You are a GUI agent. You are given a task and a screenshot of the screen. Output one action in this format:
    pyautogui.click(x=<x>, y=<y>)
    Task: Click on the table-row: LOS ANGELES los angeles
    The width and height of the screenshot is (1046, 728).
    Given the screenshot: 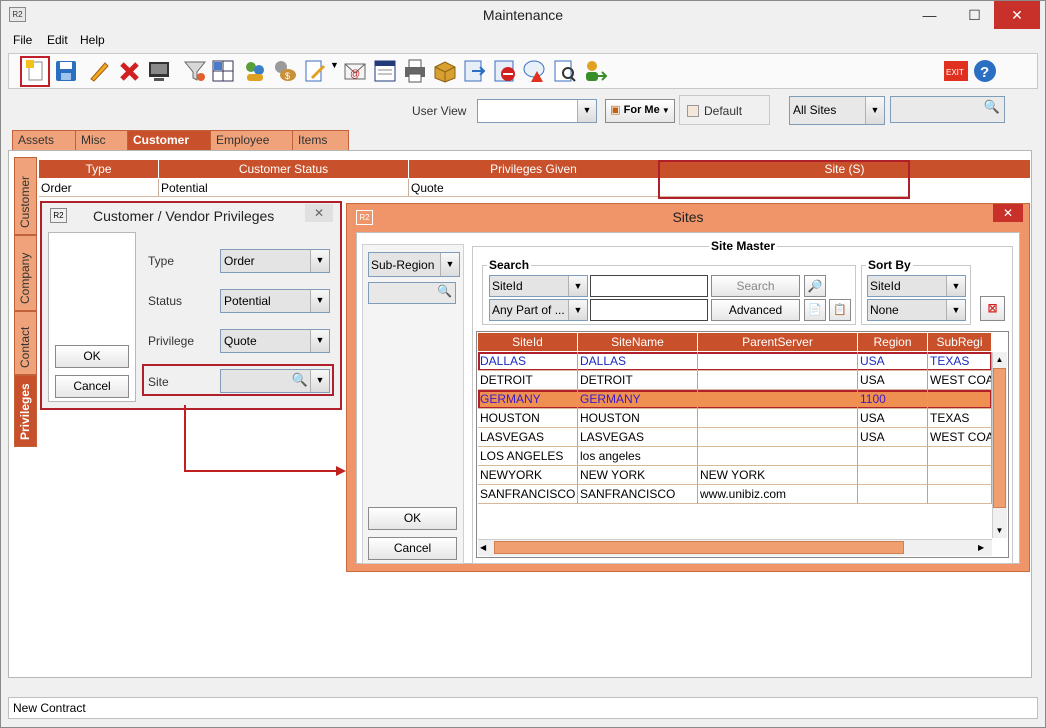 What is the action you would take?
    pyautogui.click(x=735, y=456)
    